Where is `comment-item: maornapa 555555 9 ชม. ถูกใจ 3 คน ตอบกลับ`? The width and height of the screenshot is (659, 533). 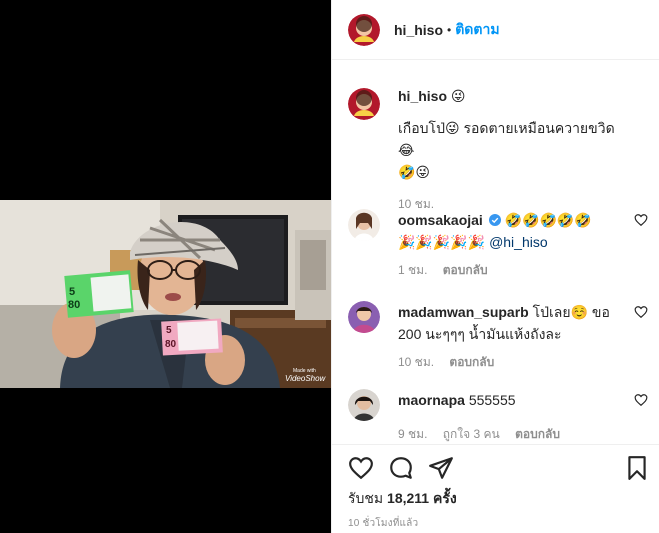
comment-item: maornapa 555555 9 ชม. ถูกใจ 3 คน ตอบกลับ is located at coordinates (498, 416).